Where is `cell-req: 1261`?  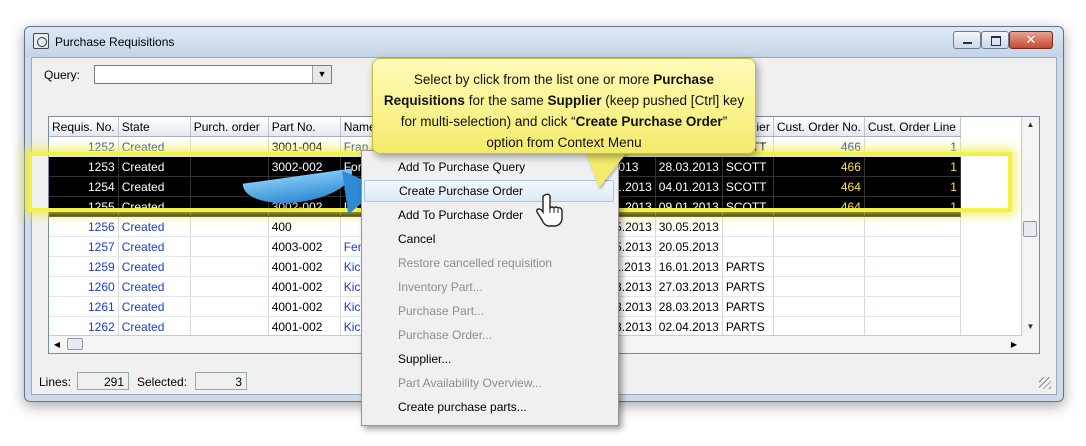 cell-req: 1261 is located at coordinates (84, 306).